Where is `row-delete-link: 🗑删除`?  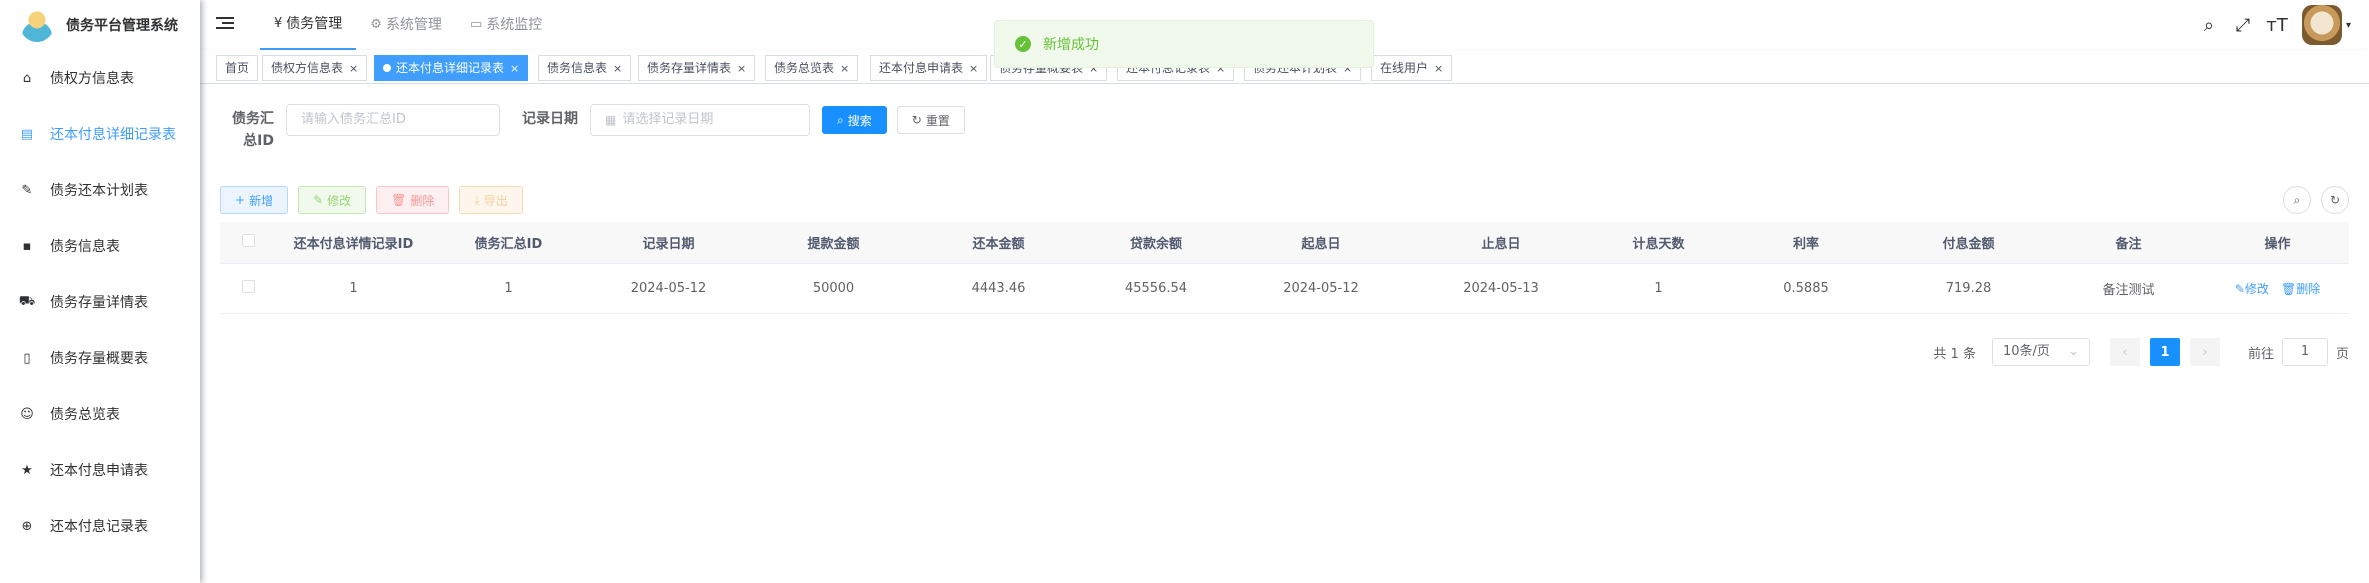 row-delete-link: 🗑删除 is located at coordinates (2300, 289).